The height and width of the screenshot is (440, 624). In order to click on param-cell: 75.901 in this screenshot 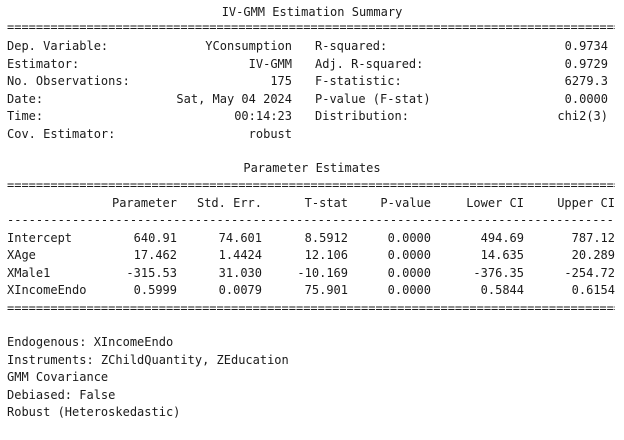, I will do `click(326, 290)`.